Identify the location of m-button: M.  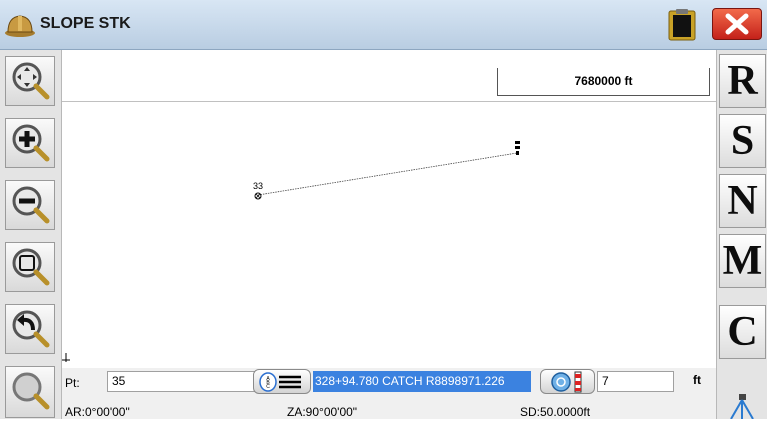
(742, 261).